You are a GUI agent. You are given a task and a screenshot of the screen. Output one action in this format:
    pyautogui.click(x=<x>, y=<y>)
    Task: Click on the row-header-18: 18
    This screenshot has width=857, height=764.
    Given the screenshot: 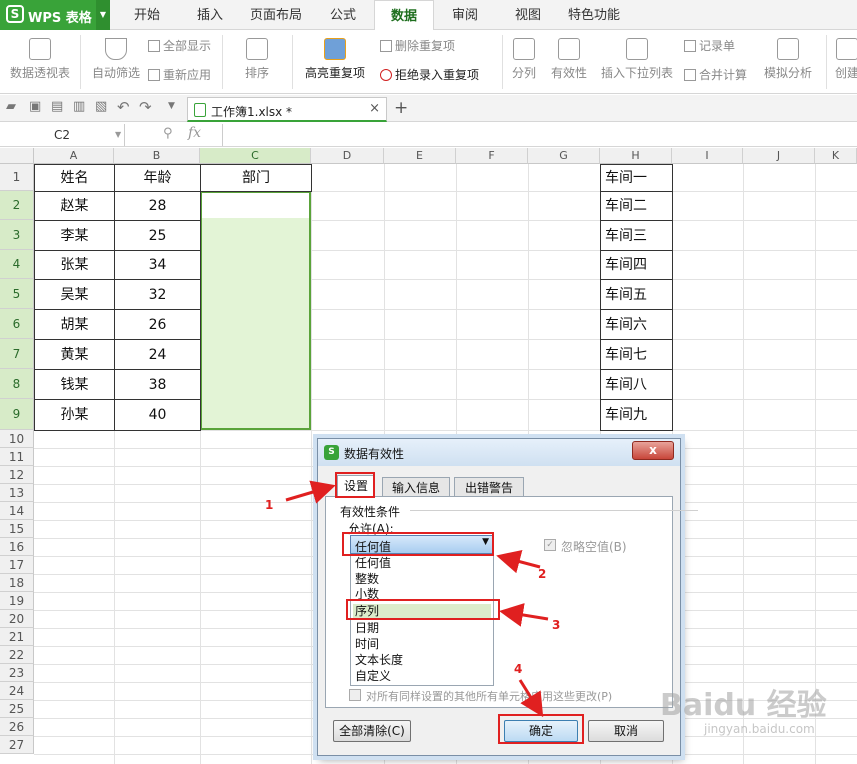 What is the action you would take?
    pyautogui.click(x=17, y=583)
    